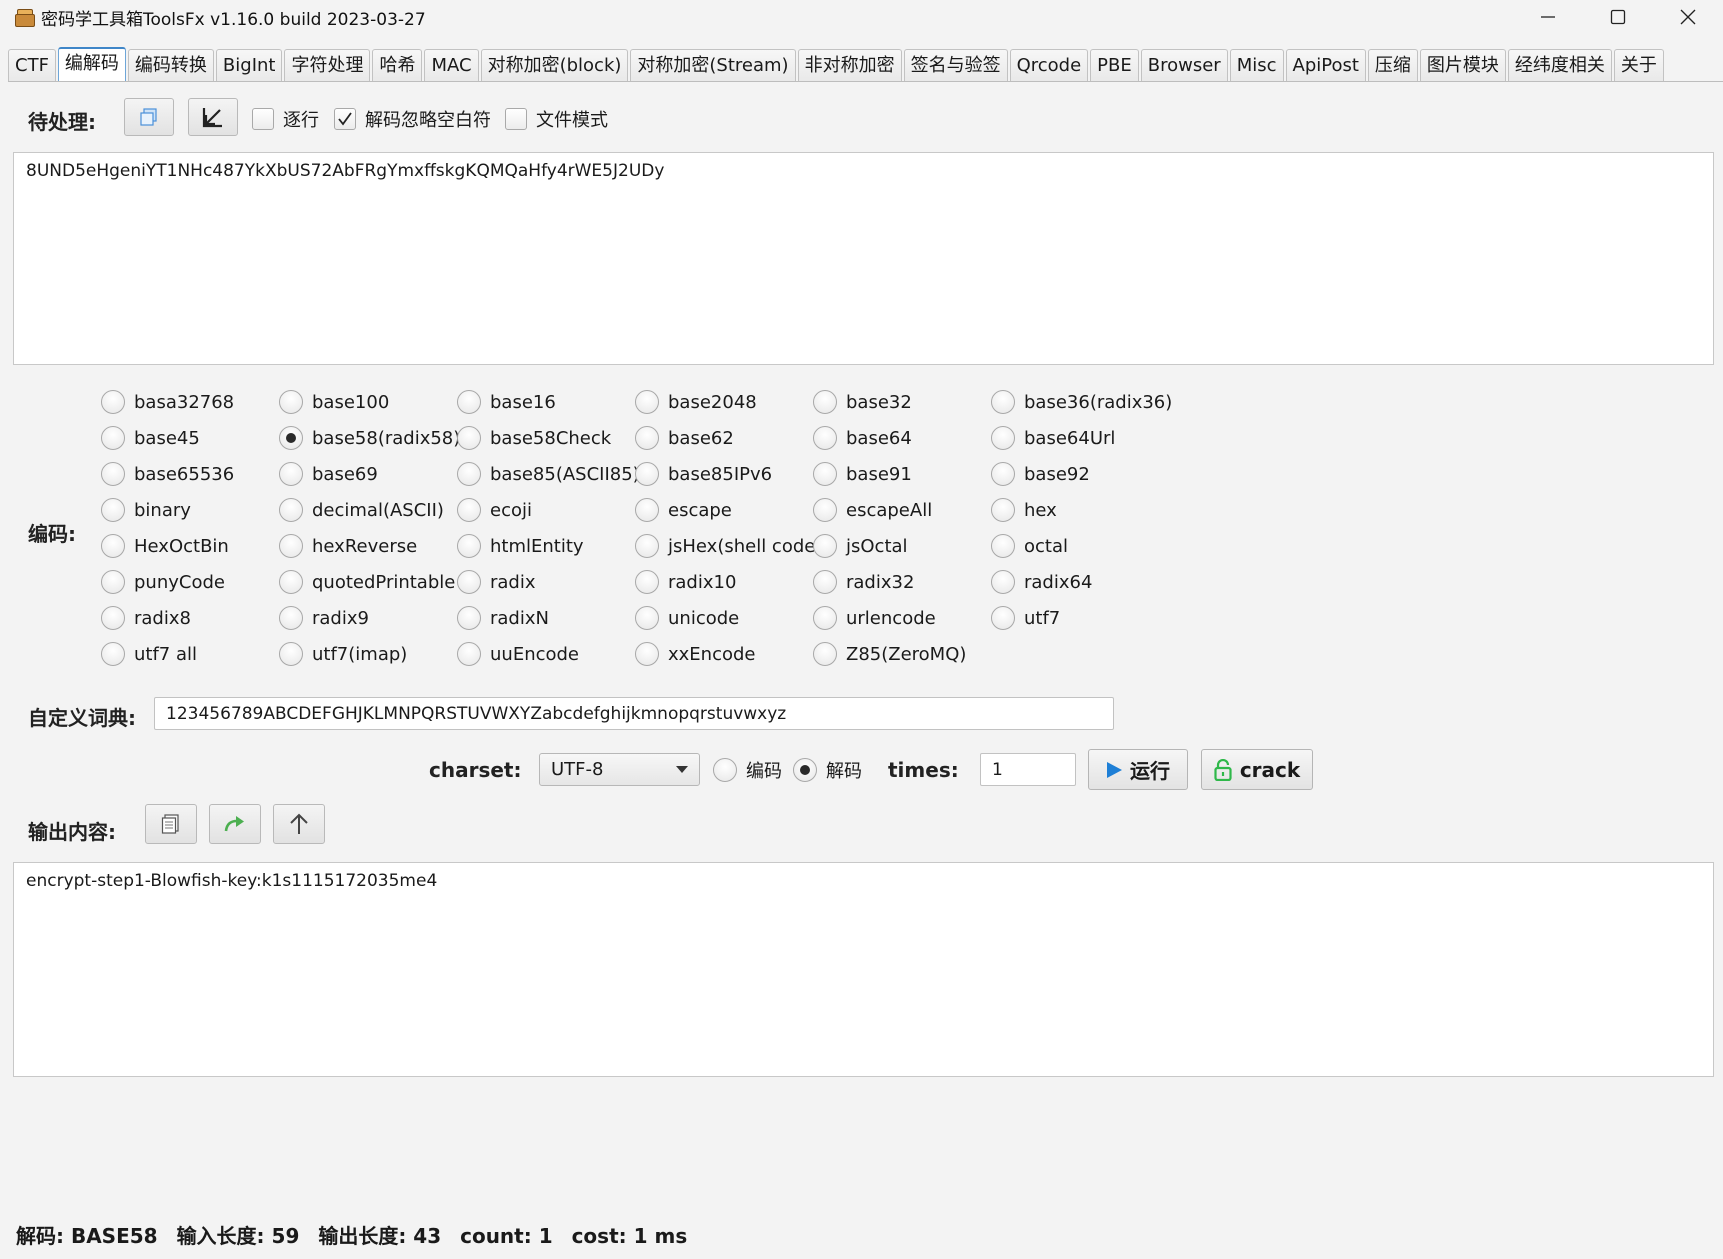 The image size is (1723, 1259). What do you see at coordinates (827, 770) in the screenshot?
I see `mode-decode-radio: 解码` at bounding box center [827, 770].